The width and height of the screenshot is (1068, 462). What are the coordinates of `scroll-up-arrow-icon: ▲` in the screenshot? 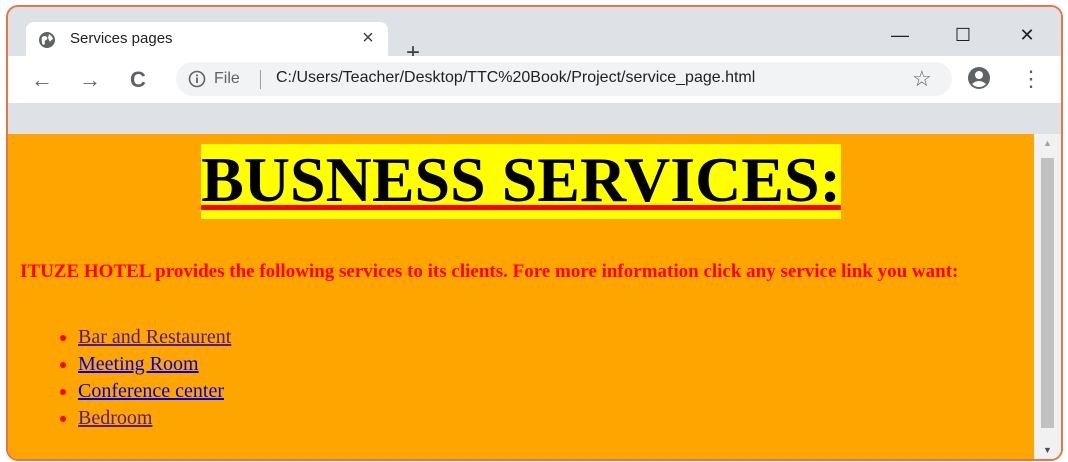 It's located at (1047, 143).